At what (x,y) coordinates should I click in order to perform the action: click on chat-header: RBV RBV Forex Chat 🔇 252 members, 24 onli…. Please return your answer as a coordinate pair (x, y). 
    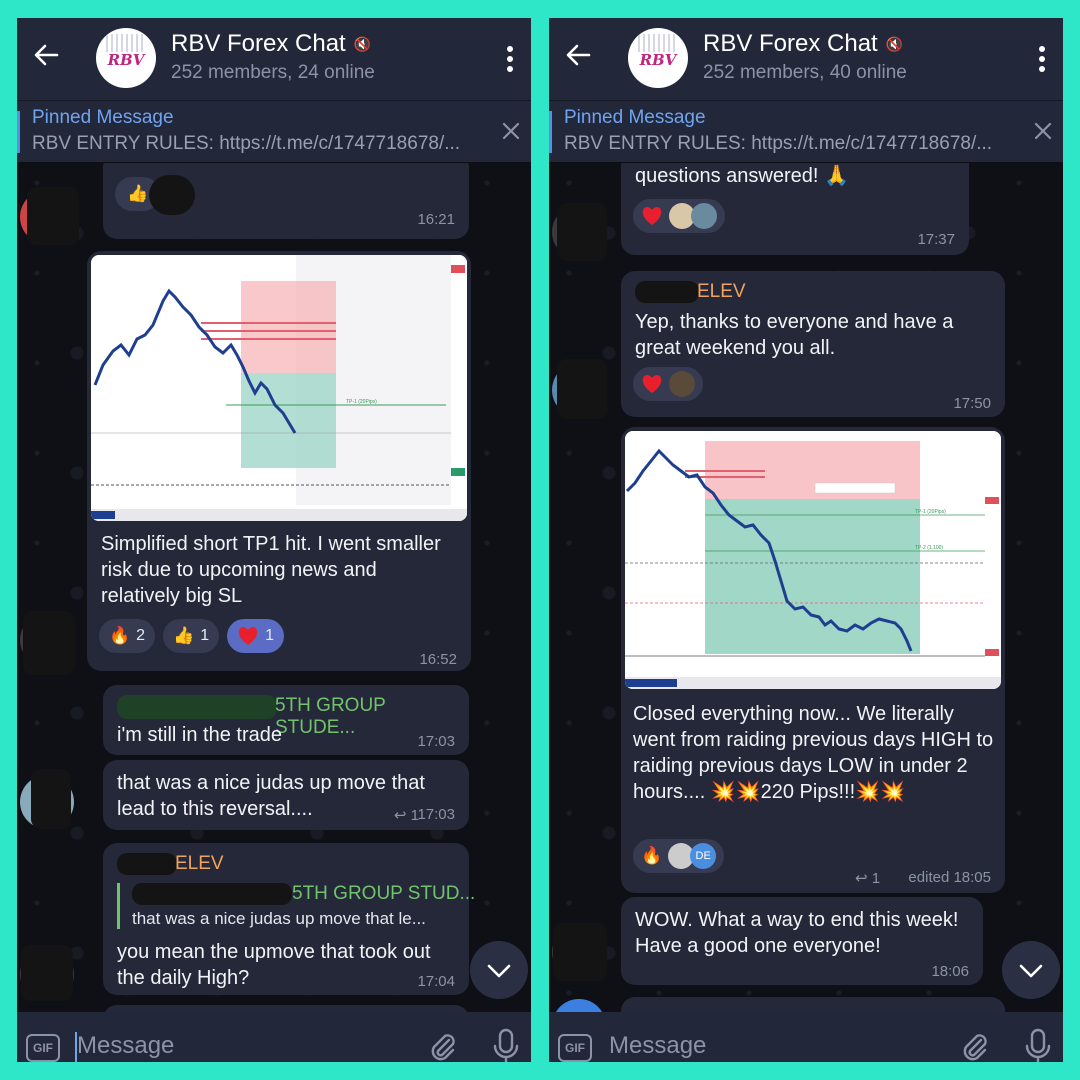
    Looking at the image, I should click on (274, 59).